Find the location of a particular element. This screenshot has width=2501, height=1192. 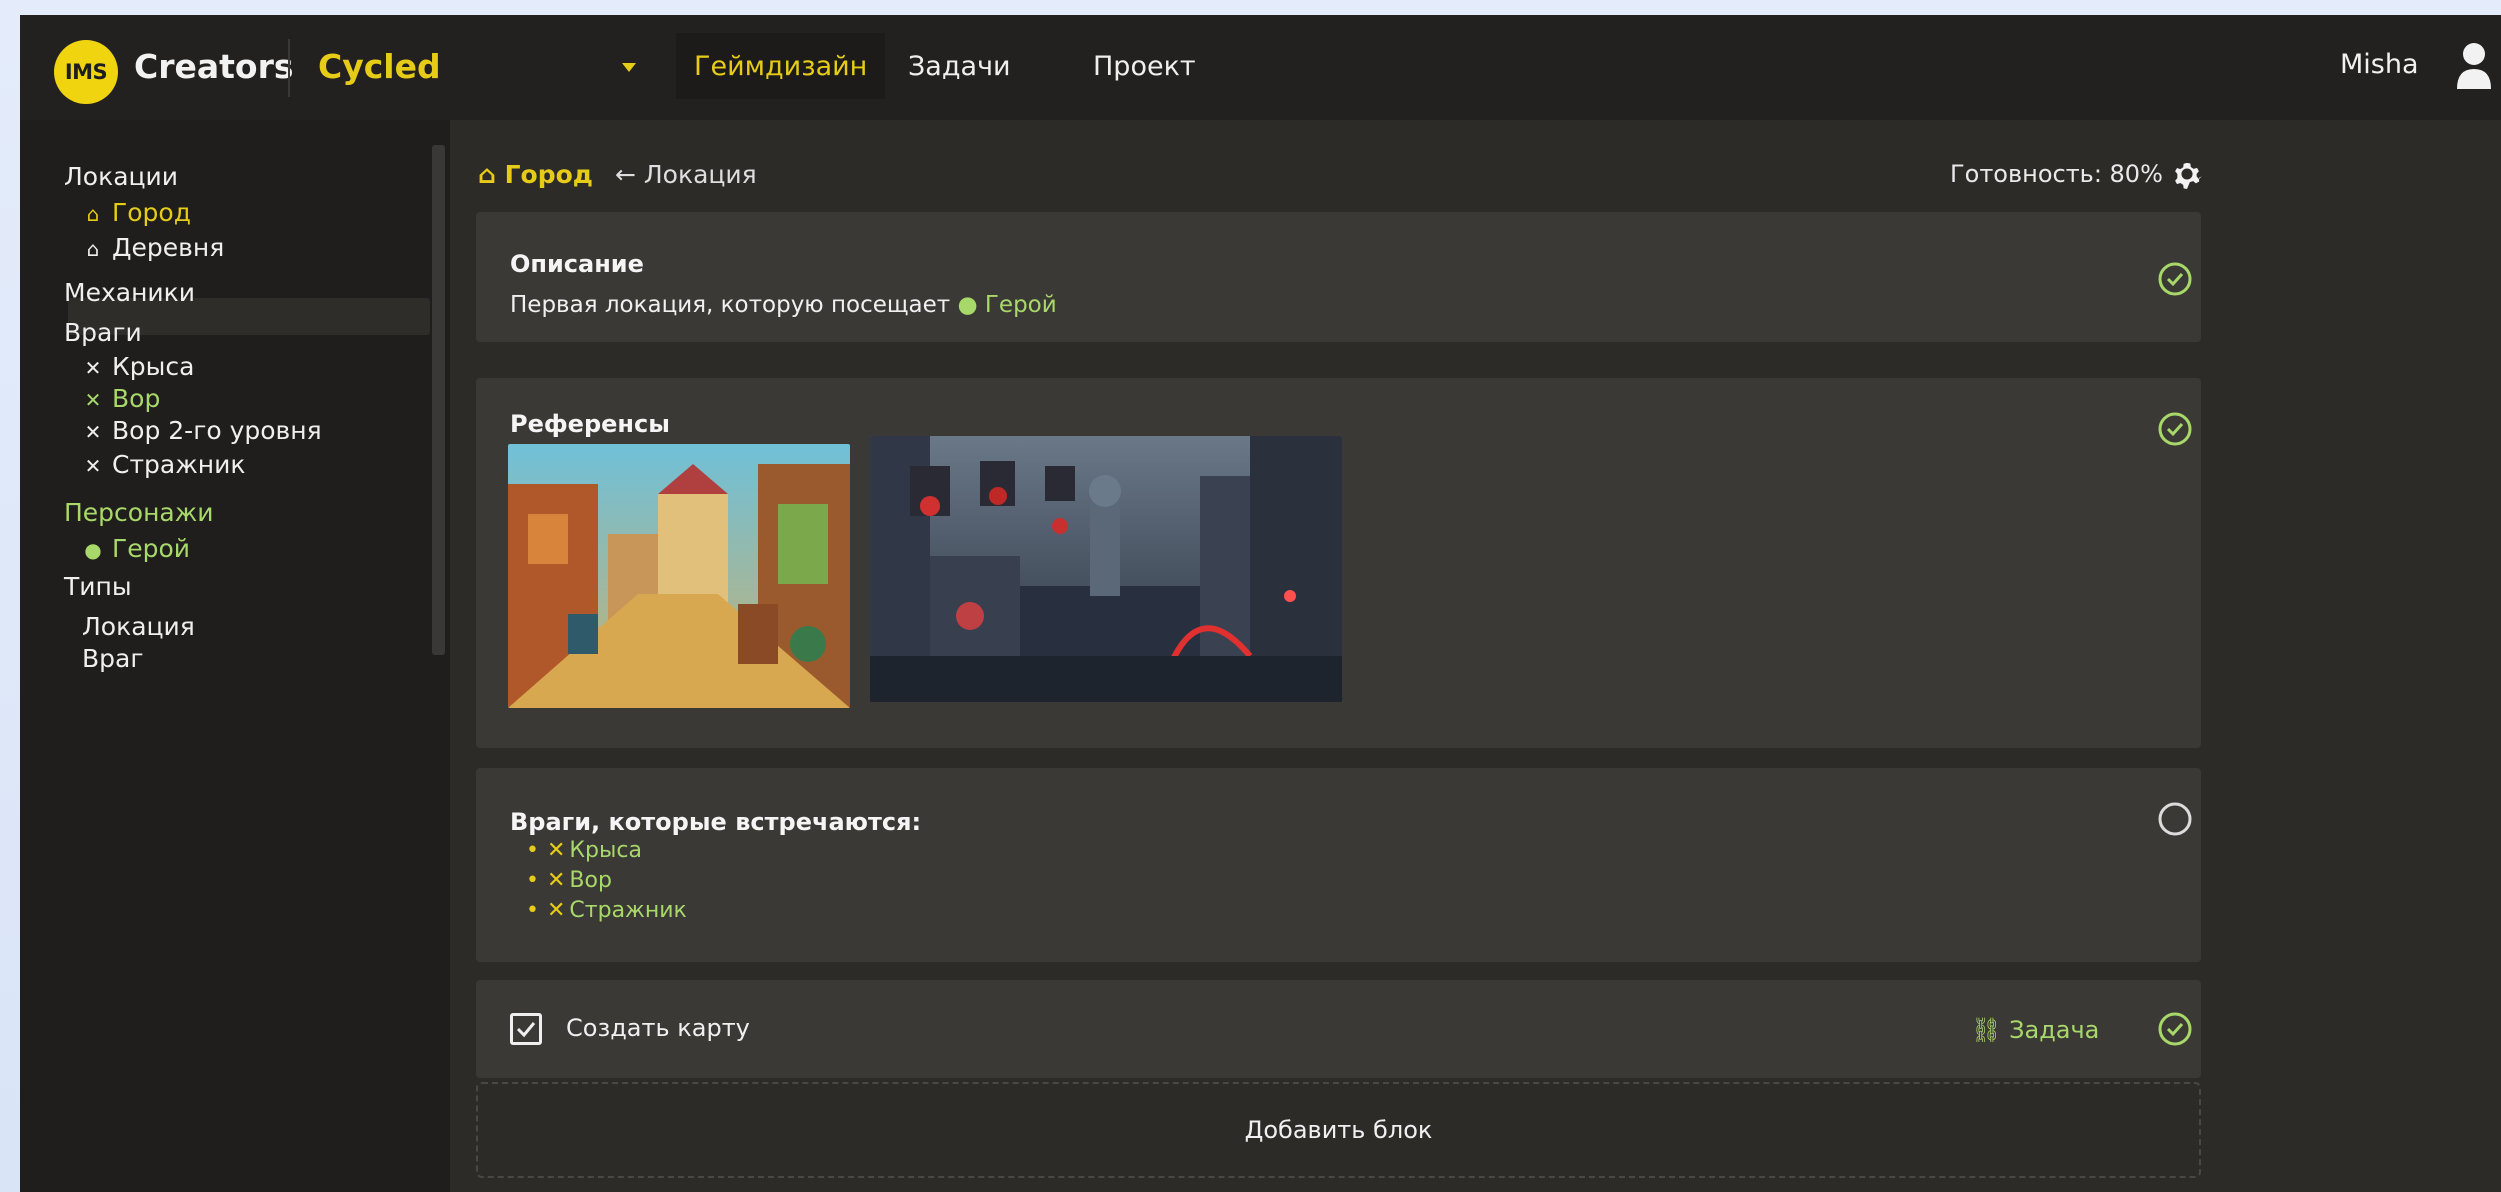

user-name: Misha is located at coordinates (2379, 64).